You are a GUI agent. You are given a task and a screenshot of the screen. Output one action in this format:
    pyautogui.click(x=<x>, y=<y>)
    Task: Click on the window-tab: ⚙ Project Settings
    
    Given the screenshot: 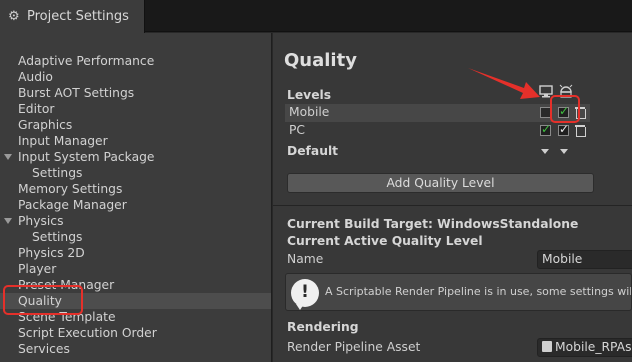 What is the action you would take?
    pyautogui.click(x=72, y=16)
    